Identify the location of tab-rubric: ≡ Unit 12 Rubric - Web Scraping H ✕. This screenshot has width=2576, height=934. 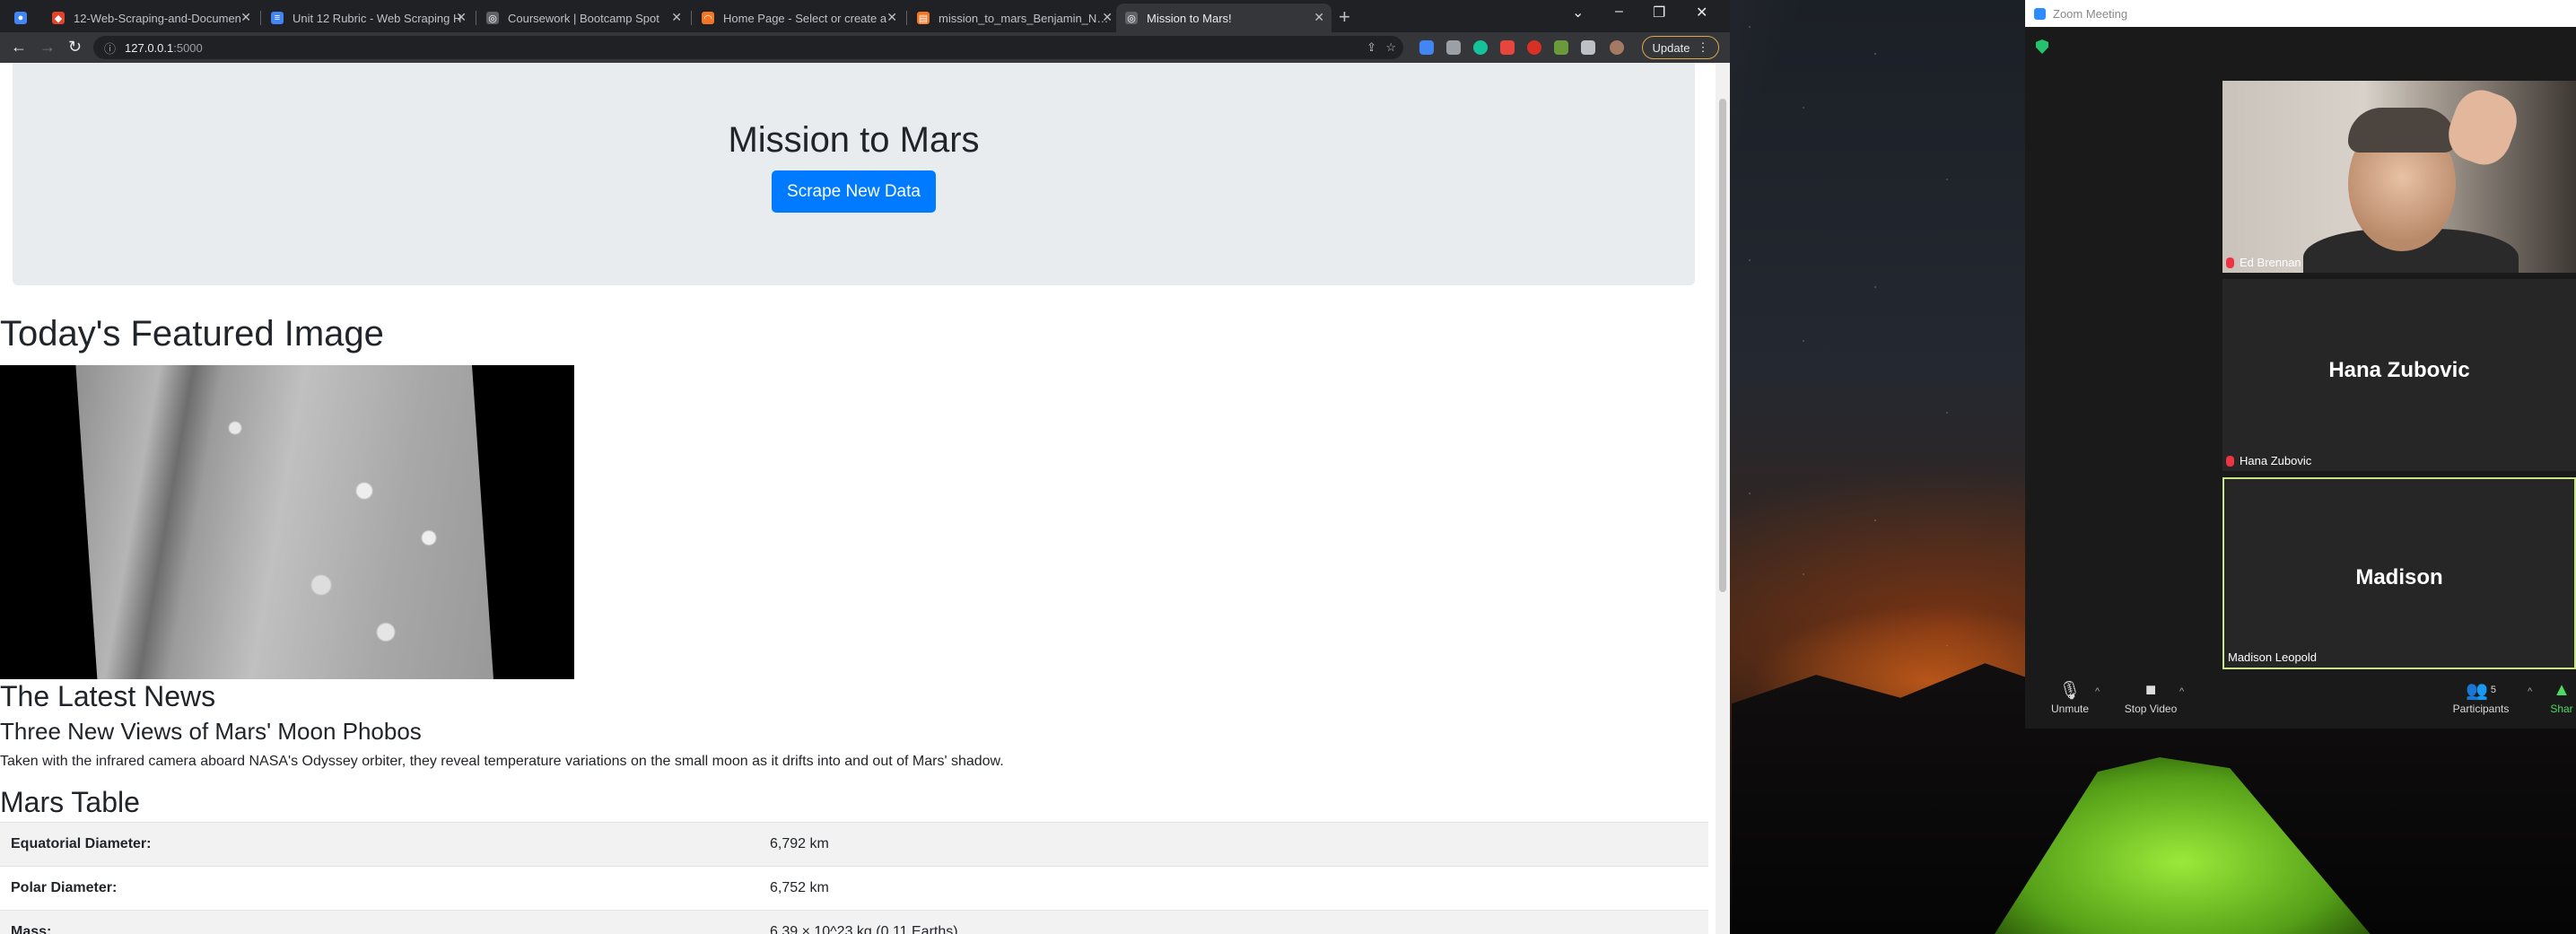
(368, 18).